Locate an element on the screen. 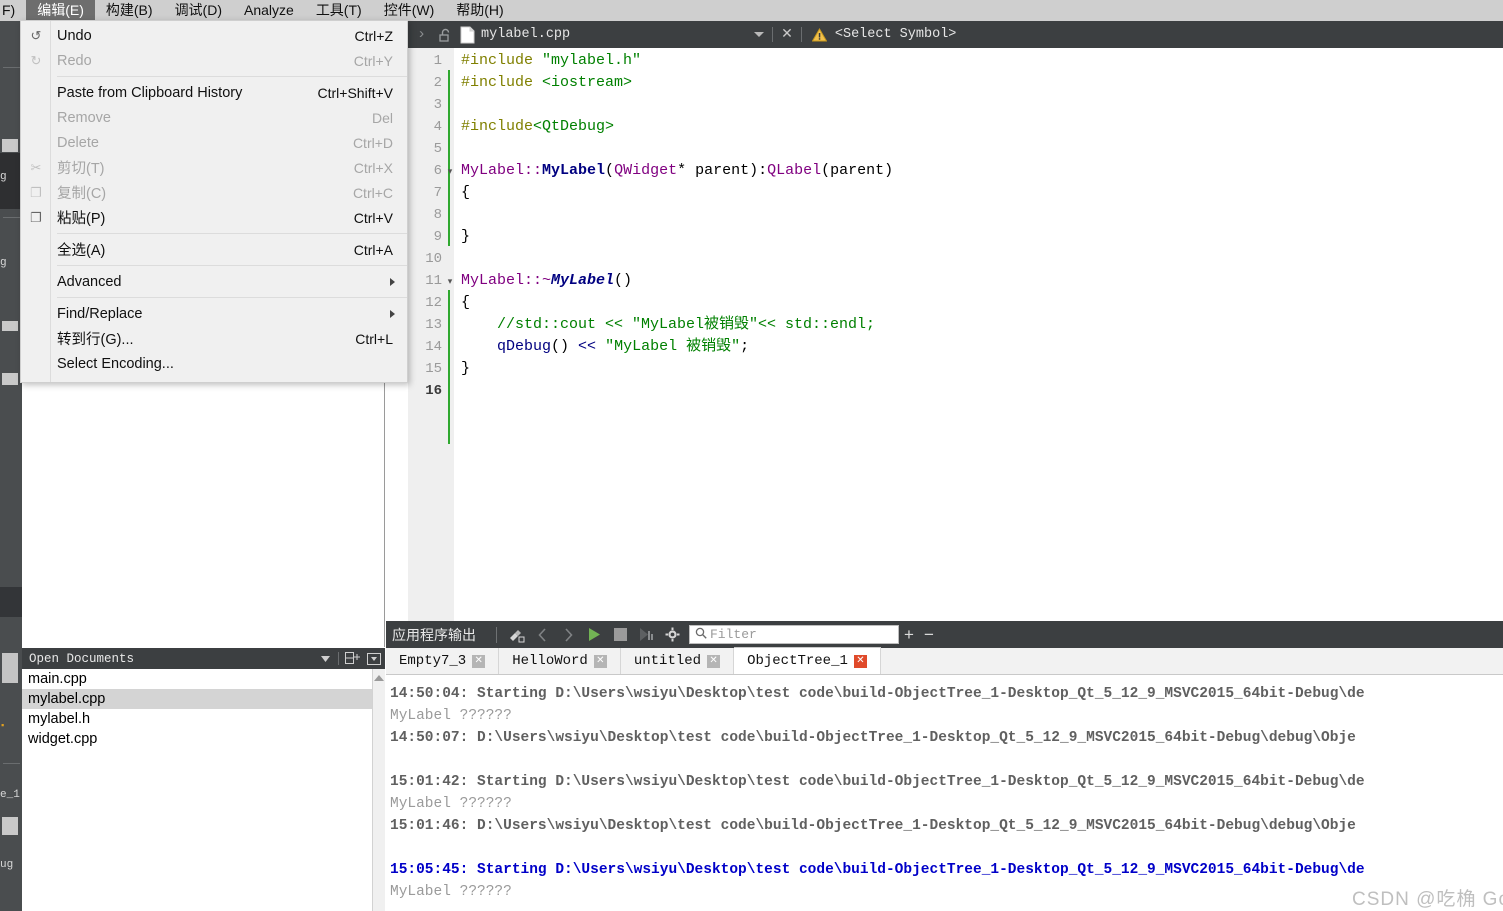 This screenshot has width=1503, height=911. menu-item-3: Paste from Clipboard History Ctrl+Shift+V is located at coordinates (214, 92).